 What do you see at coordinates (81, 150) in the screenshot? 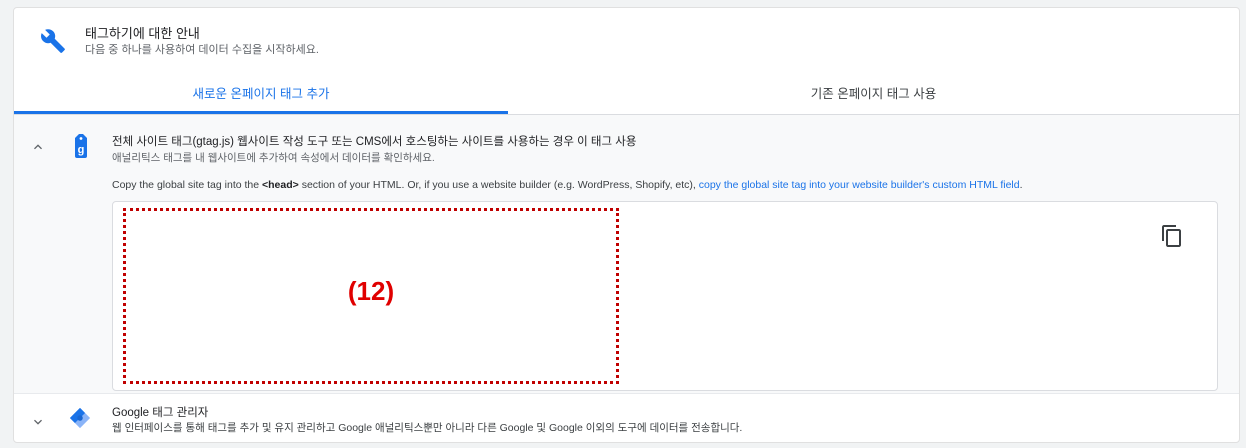
I see `svg-text: g` at bounding box center [81, 150].